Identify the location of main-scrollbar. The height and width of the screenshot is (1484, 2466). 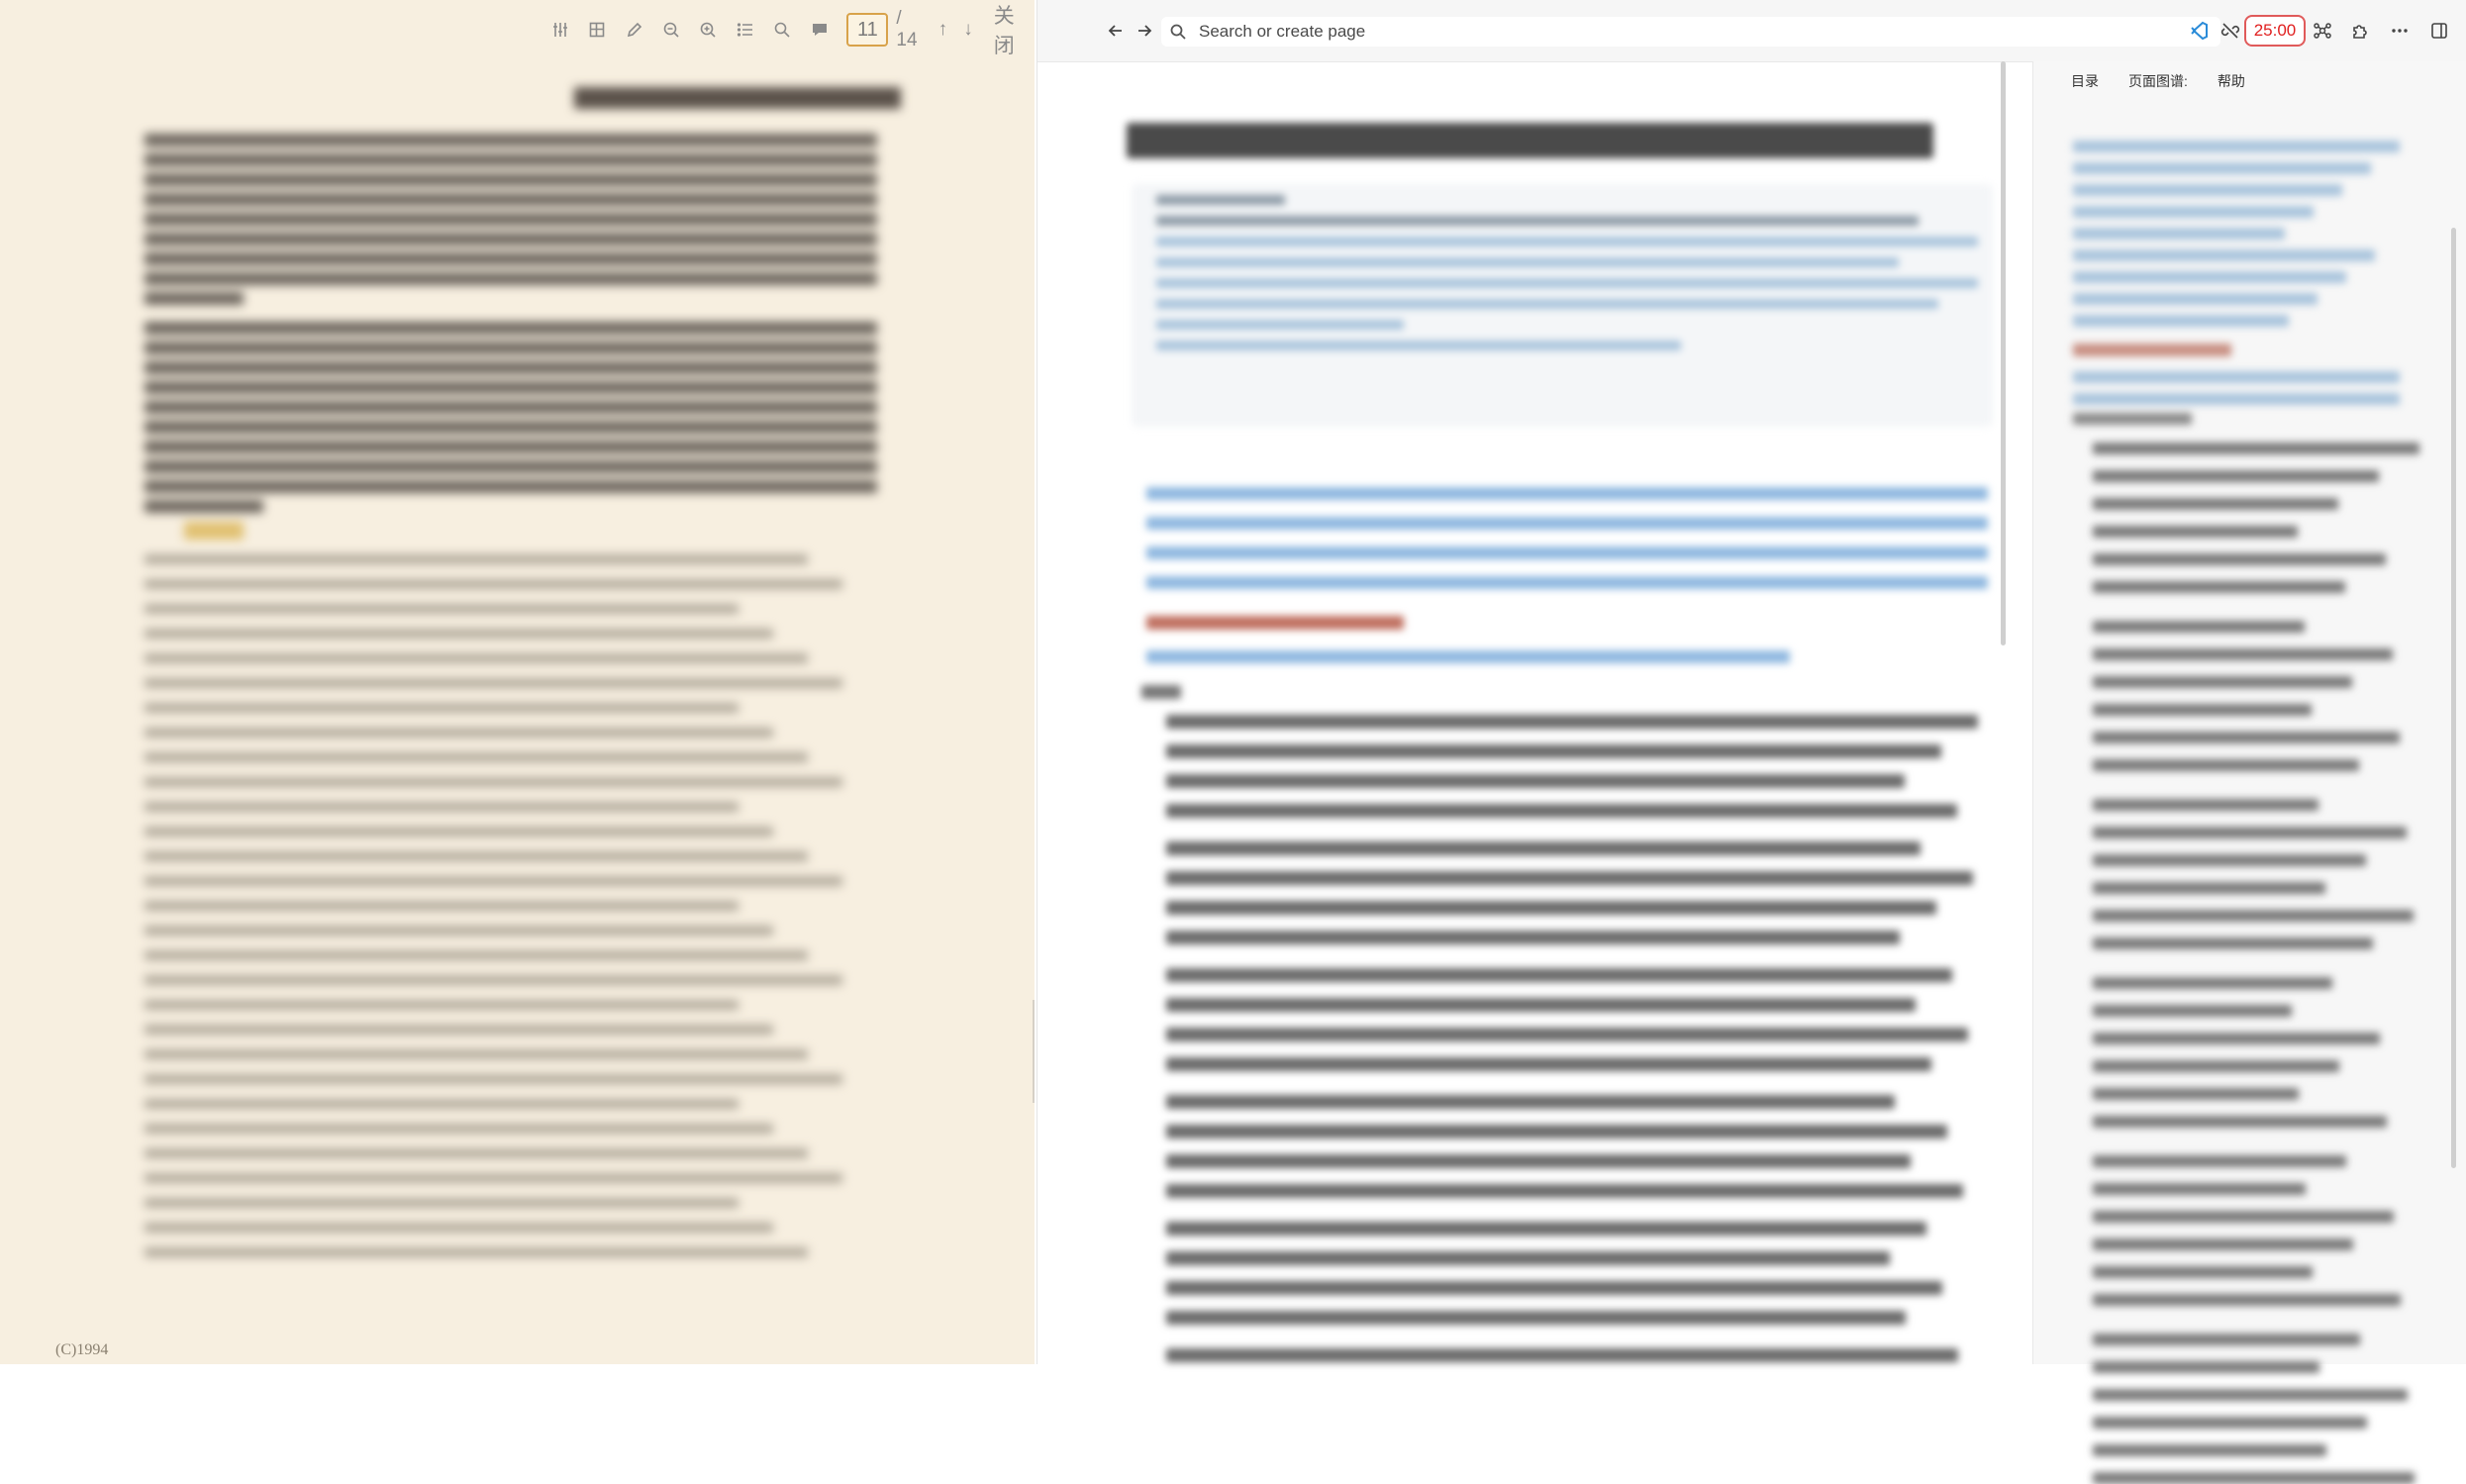
(2004, 353).